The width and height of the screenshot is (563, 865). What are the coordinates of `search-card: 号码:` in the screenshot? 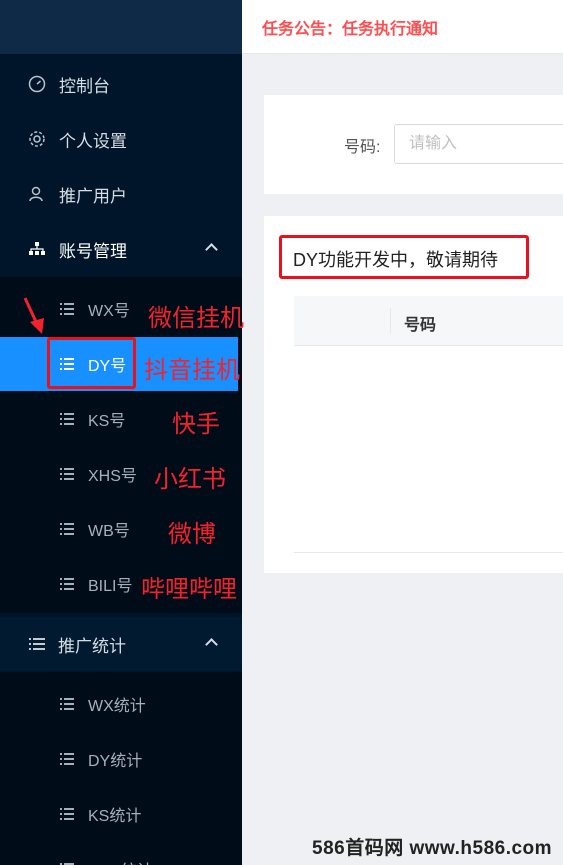 It's located at (413, 144).